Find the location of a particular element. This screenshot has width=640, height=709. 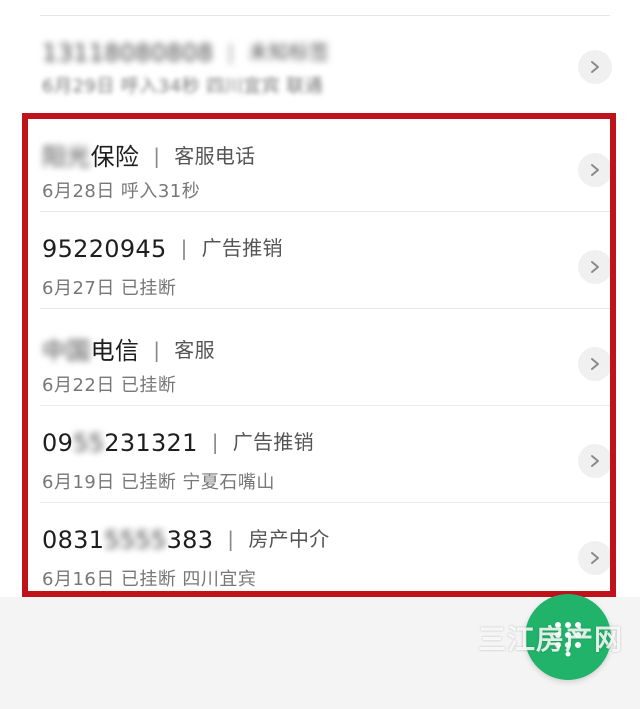

call-tag: 客服电话 is located at coordinates (215, 156).